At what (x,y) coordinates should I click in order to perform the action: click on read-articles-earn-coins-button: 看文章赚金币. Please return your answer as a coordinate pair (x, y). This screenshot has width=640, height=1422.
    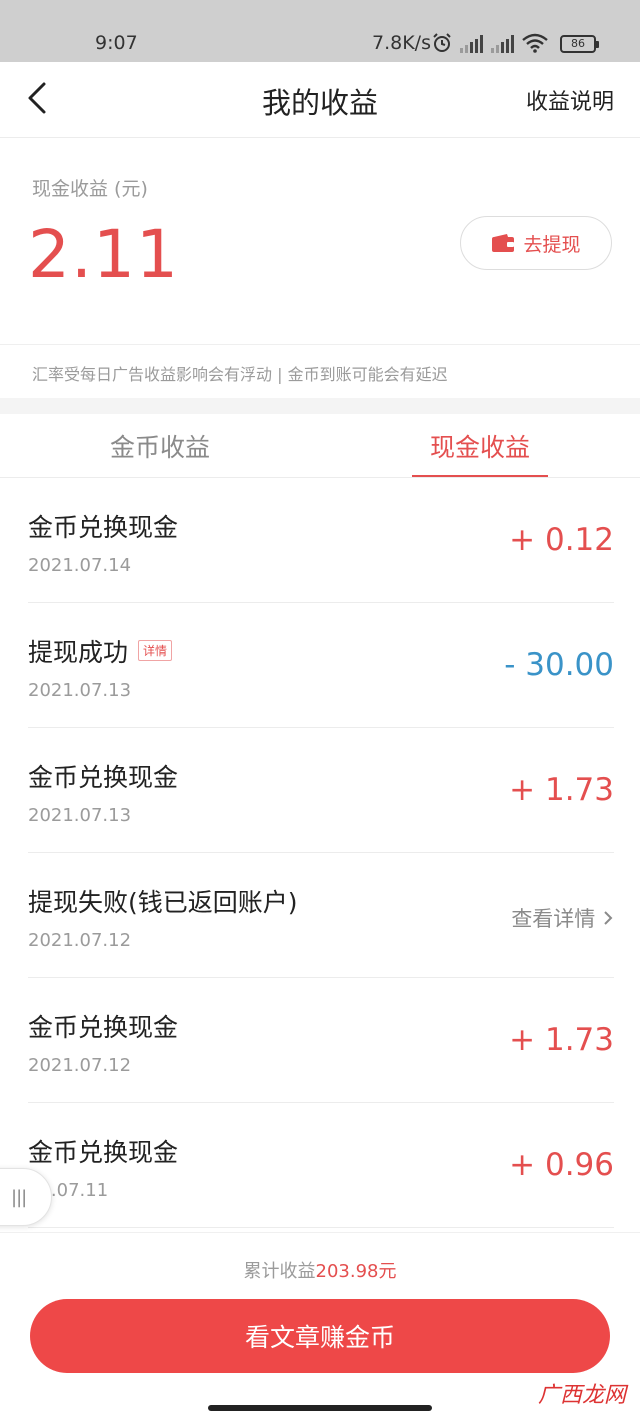
    Looking at the image, I should click on (320, 1336).